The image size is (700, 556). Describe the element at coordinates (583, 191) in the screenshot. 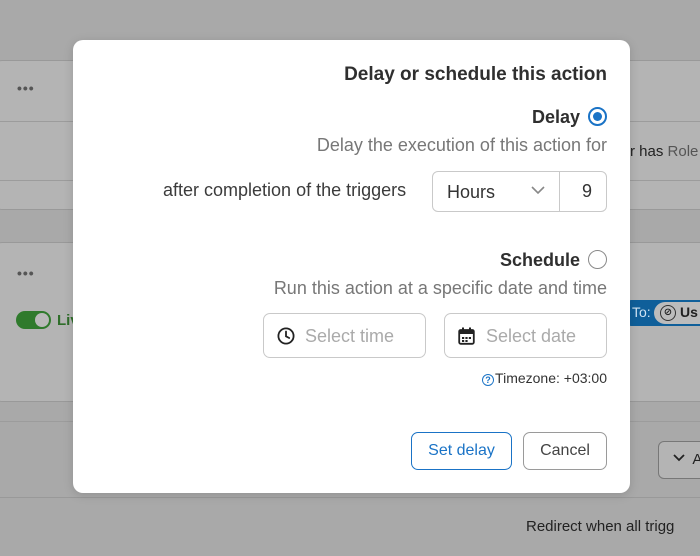

I see `delay-amount-input: 9` at that location.